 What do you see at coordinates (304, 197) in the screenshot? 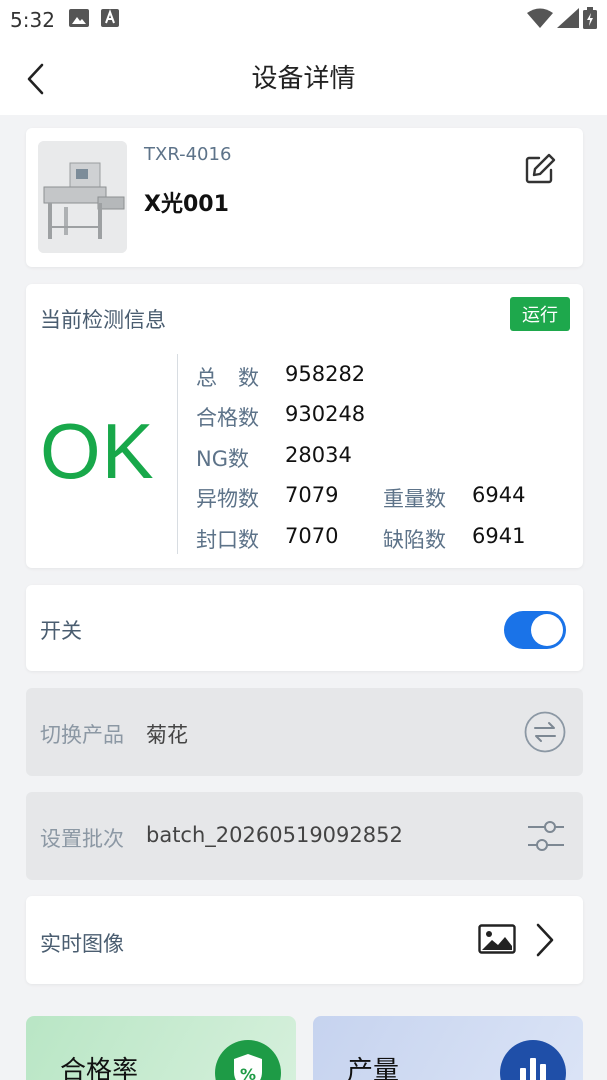
I see `device-card: TXR-4016 X光001` at bounding box center [304, 197].